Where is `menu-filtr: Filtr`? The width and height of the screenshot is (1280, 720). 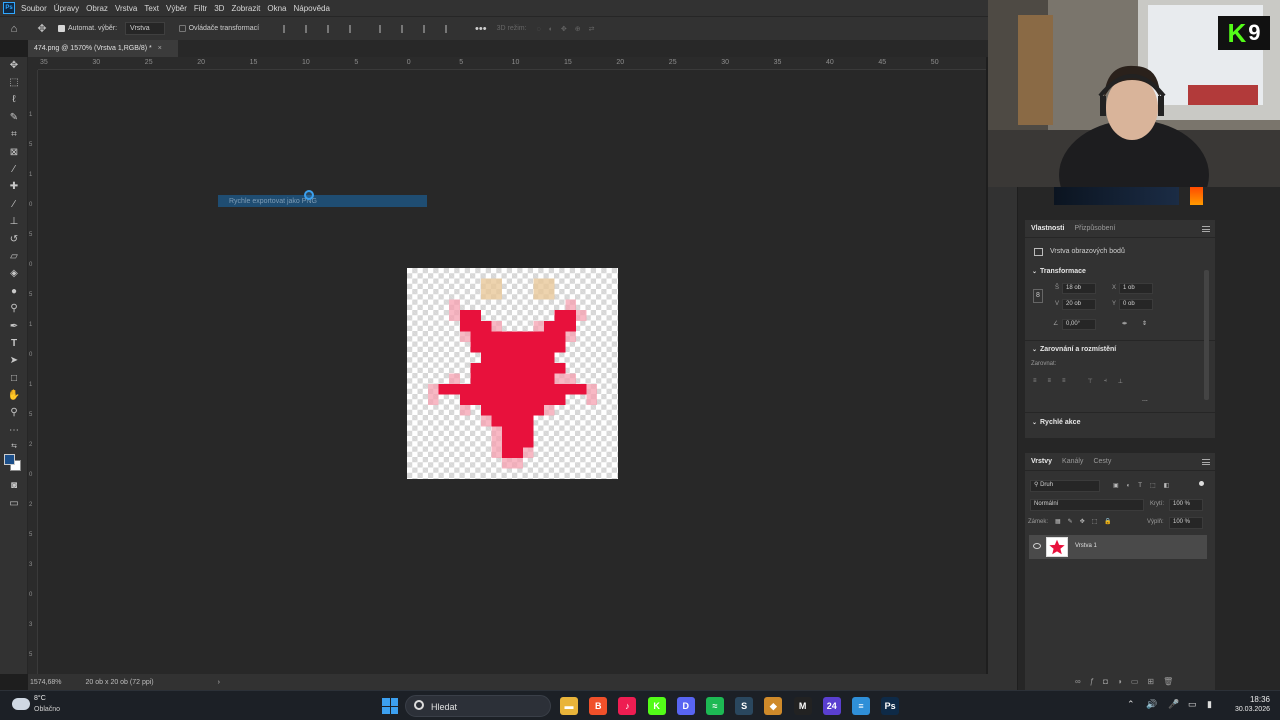 menu-filtr: Filtr is located at coordinates (200, 8).